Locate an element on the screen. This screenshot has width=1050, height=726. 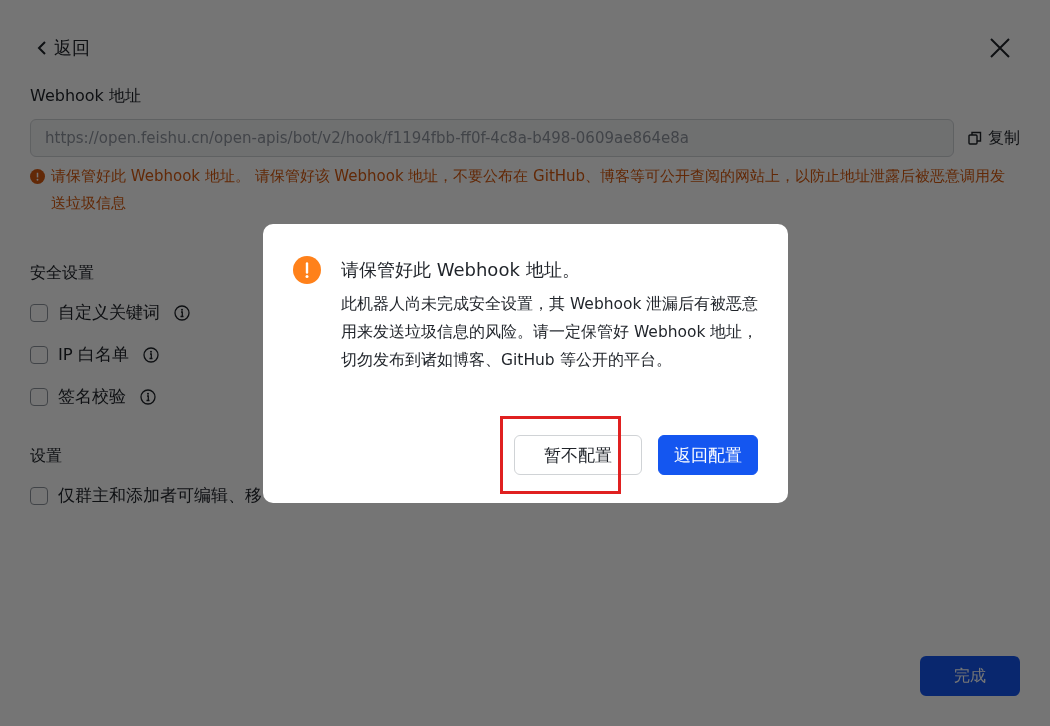
back-button: 返回 is located at coordinates (60, 48).